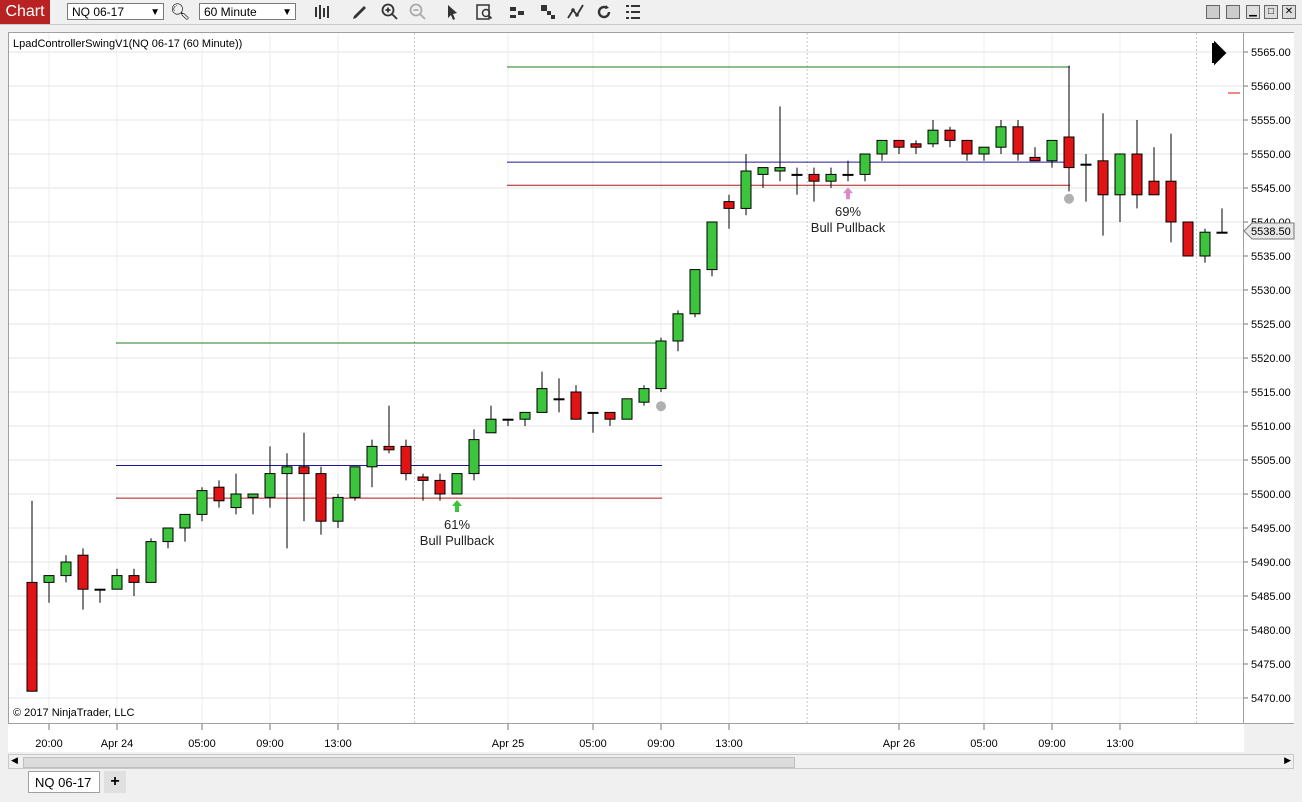  I want to click on y-tick-label: 5555.00, so click(1271, 121).